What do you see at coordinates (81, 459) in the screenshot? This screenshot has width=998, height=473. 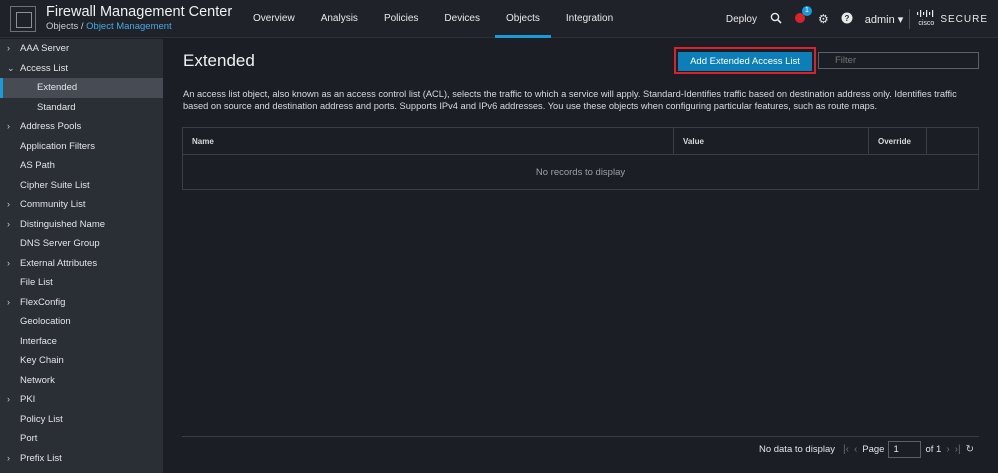 I see `sidebar-item-prefix-list: › Prefix List` at bounding box center [81, 459].